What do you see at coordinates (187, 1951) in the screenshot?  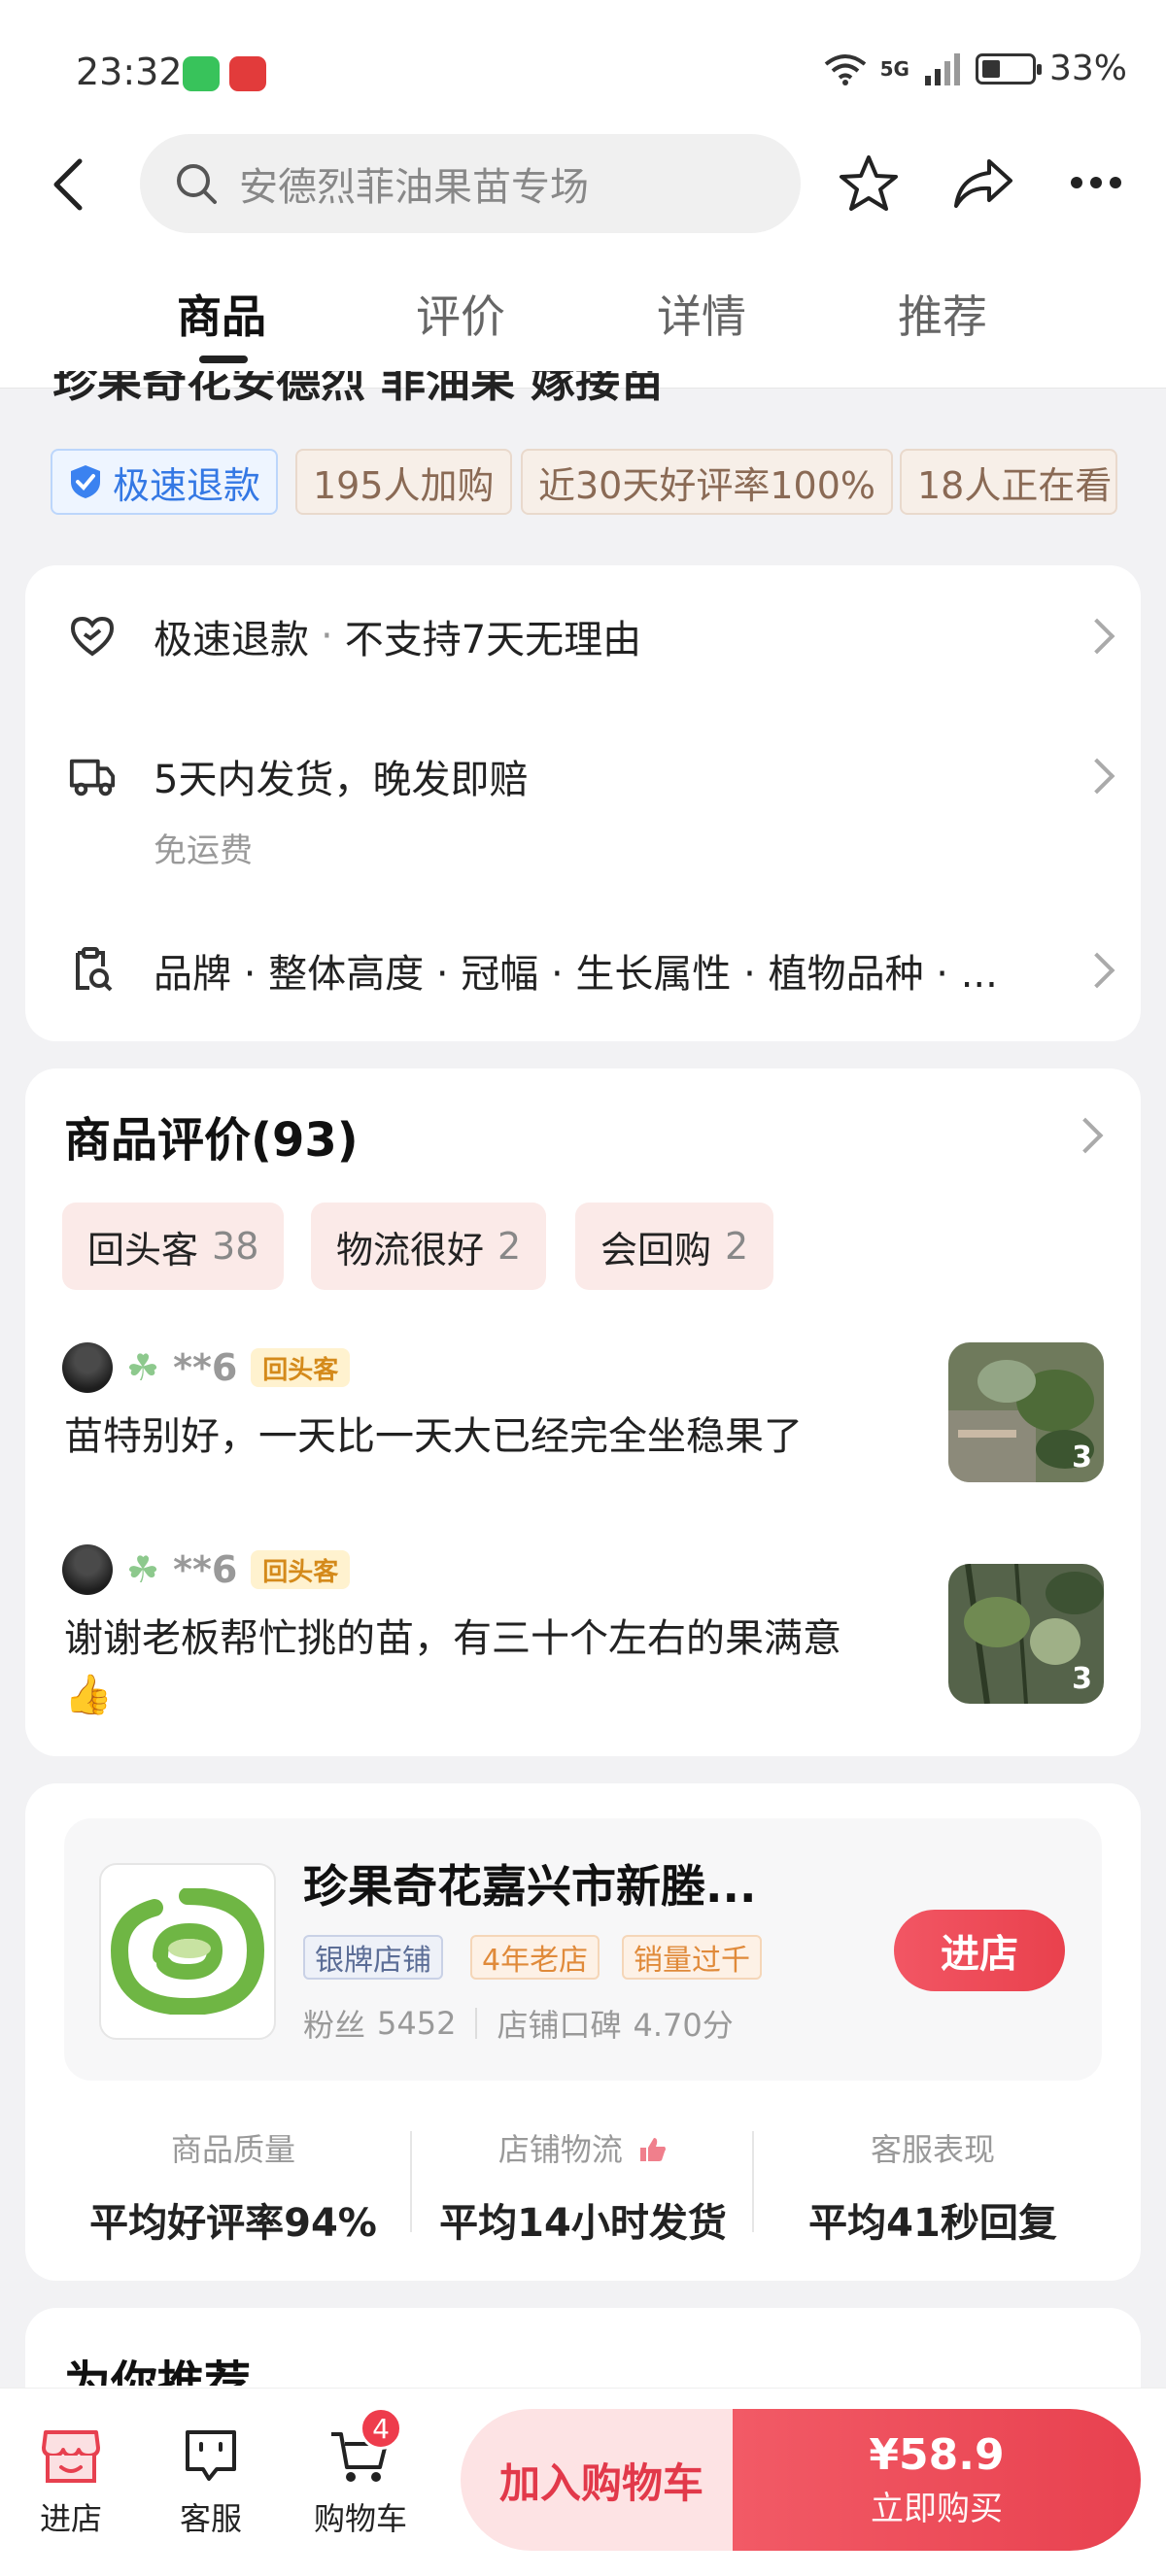 I see `shop-logo` at bounding box center [187, 1951].